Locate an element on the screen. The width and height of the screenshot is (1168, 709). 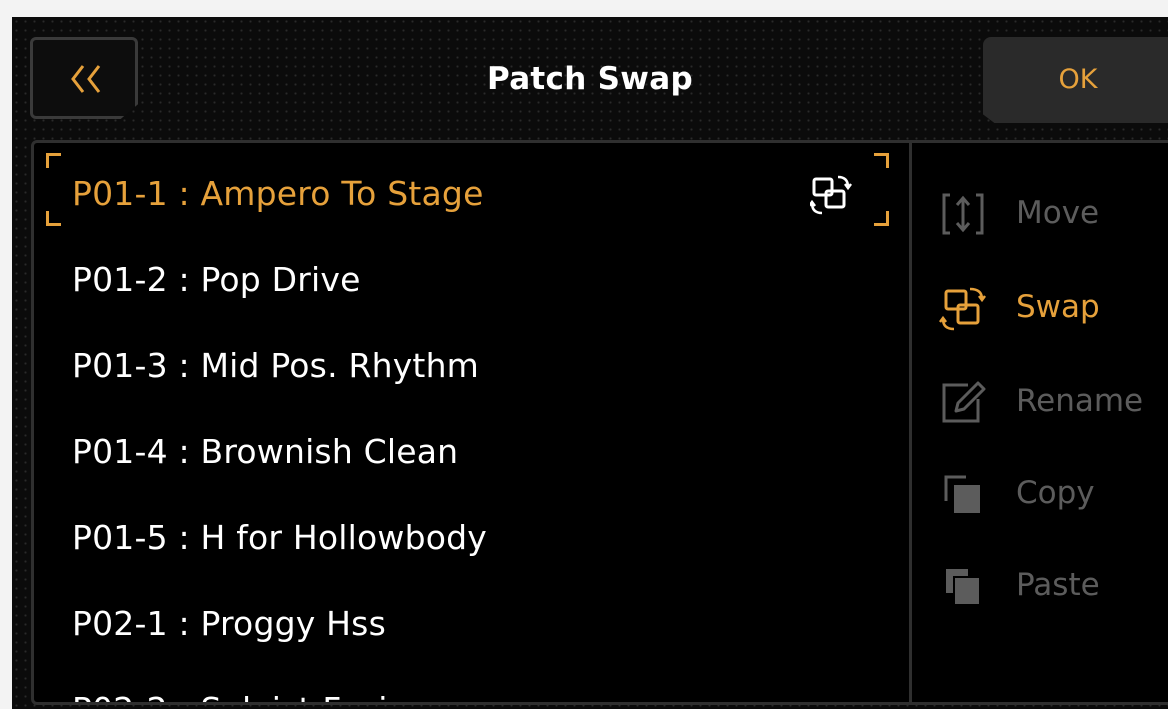
selection-corner-bottom-right is located at coordinates (881, 218).